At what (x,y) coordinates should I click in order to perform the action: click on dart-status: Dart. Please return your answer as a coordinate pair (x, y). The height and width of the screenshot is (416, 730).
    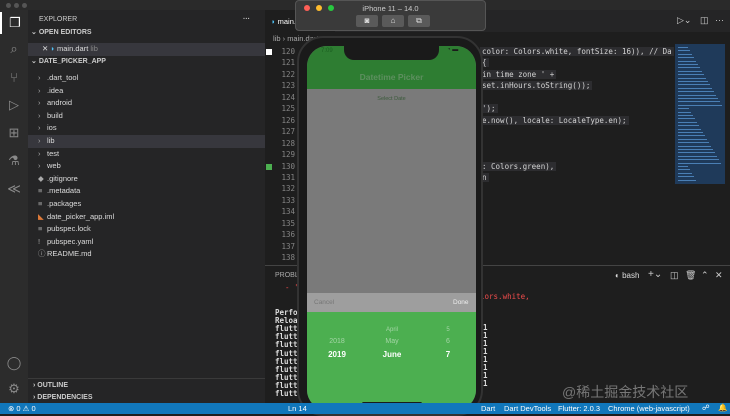
    Looking at the image, I should click on (488, 408).